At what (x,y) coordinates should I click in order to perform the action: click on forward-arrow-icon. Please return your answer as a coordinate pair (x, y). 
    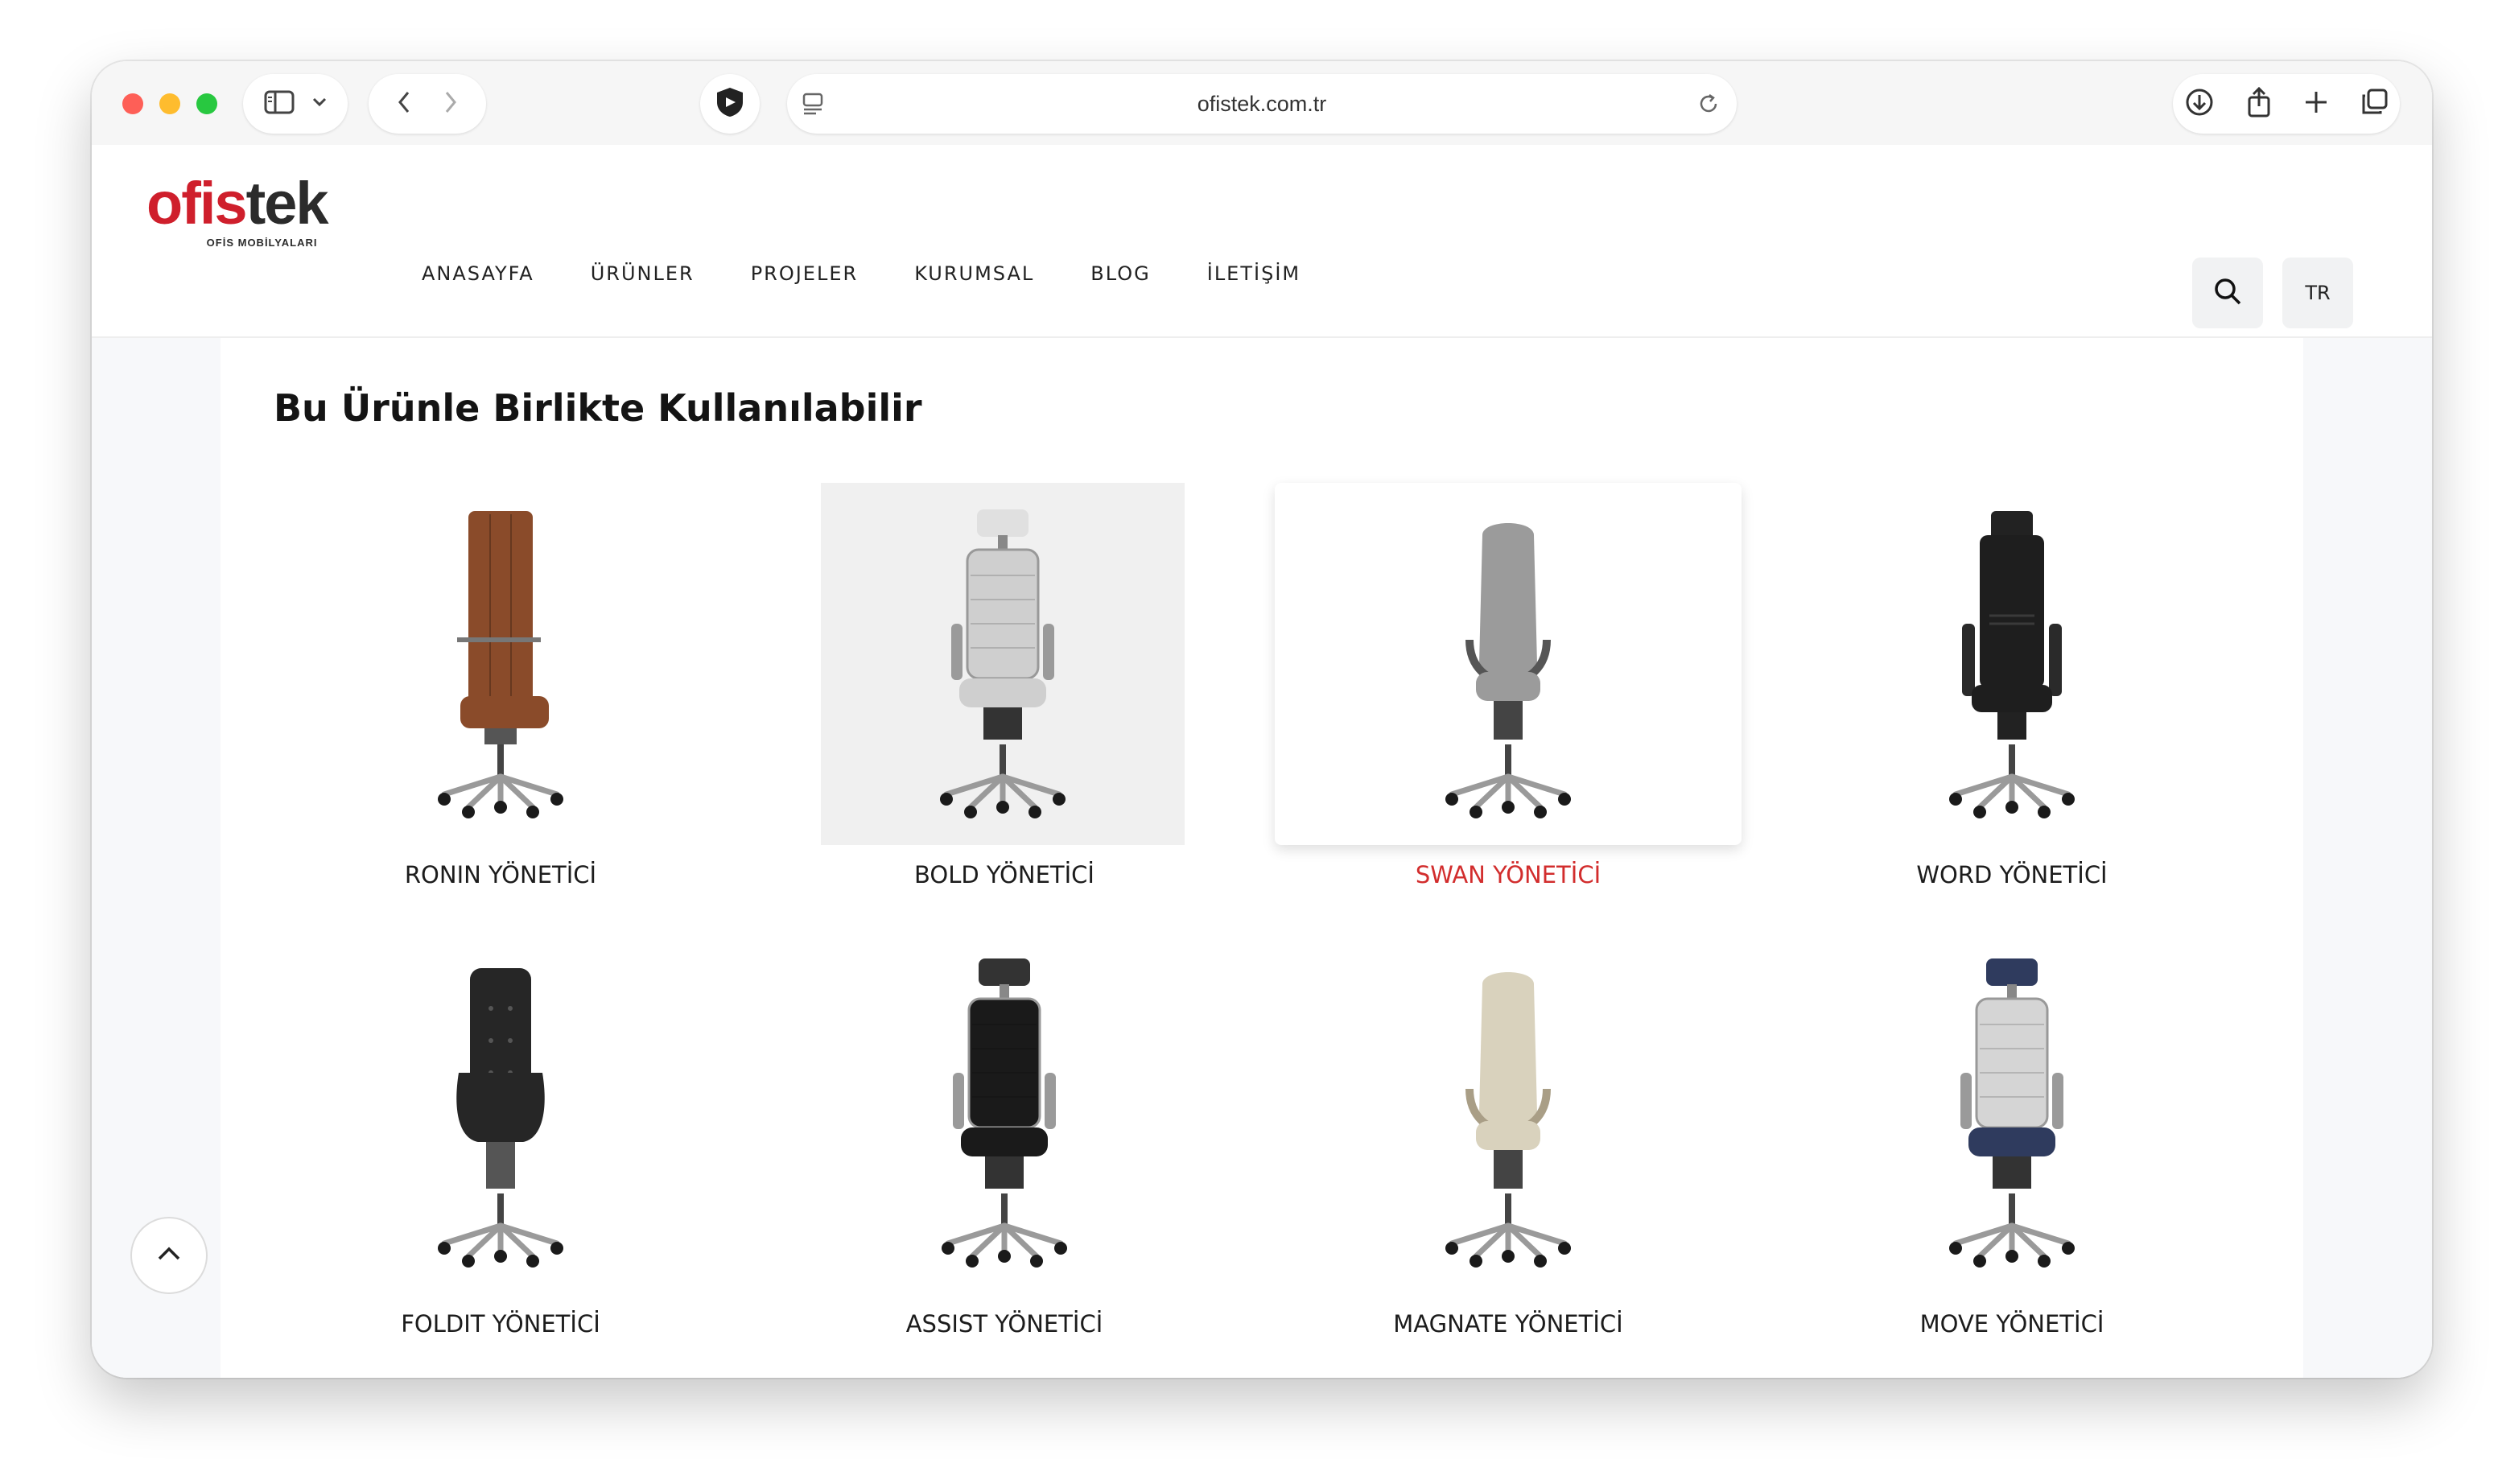
    Looking at the image, I should click on (451, 104).